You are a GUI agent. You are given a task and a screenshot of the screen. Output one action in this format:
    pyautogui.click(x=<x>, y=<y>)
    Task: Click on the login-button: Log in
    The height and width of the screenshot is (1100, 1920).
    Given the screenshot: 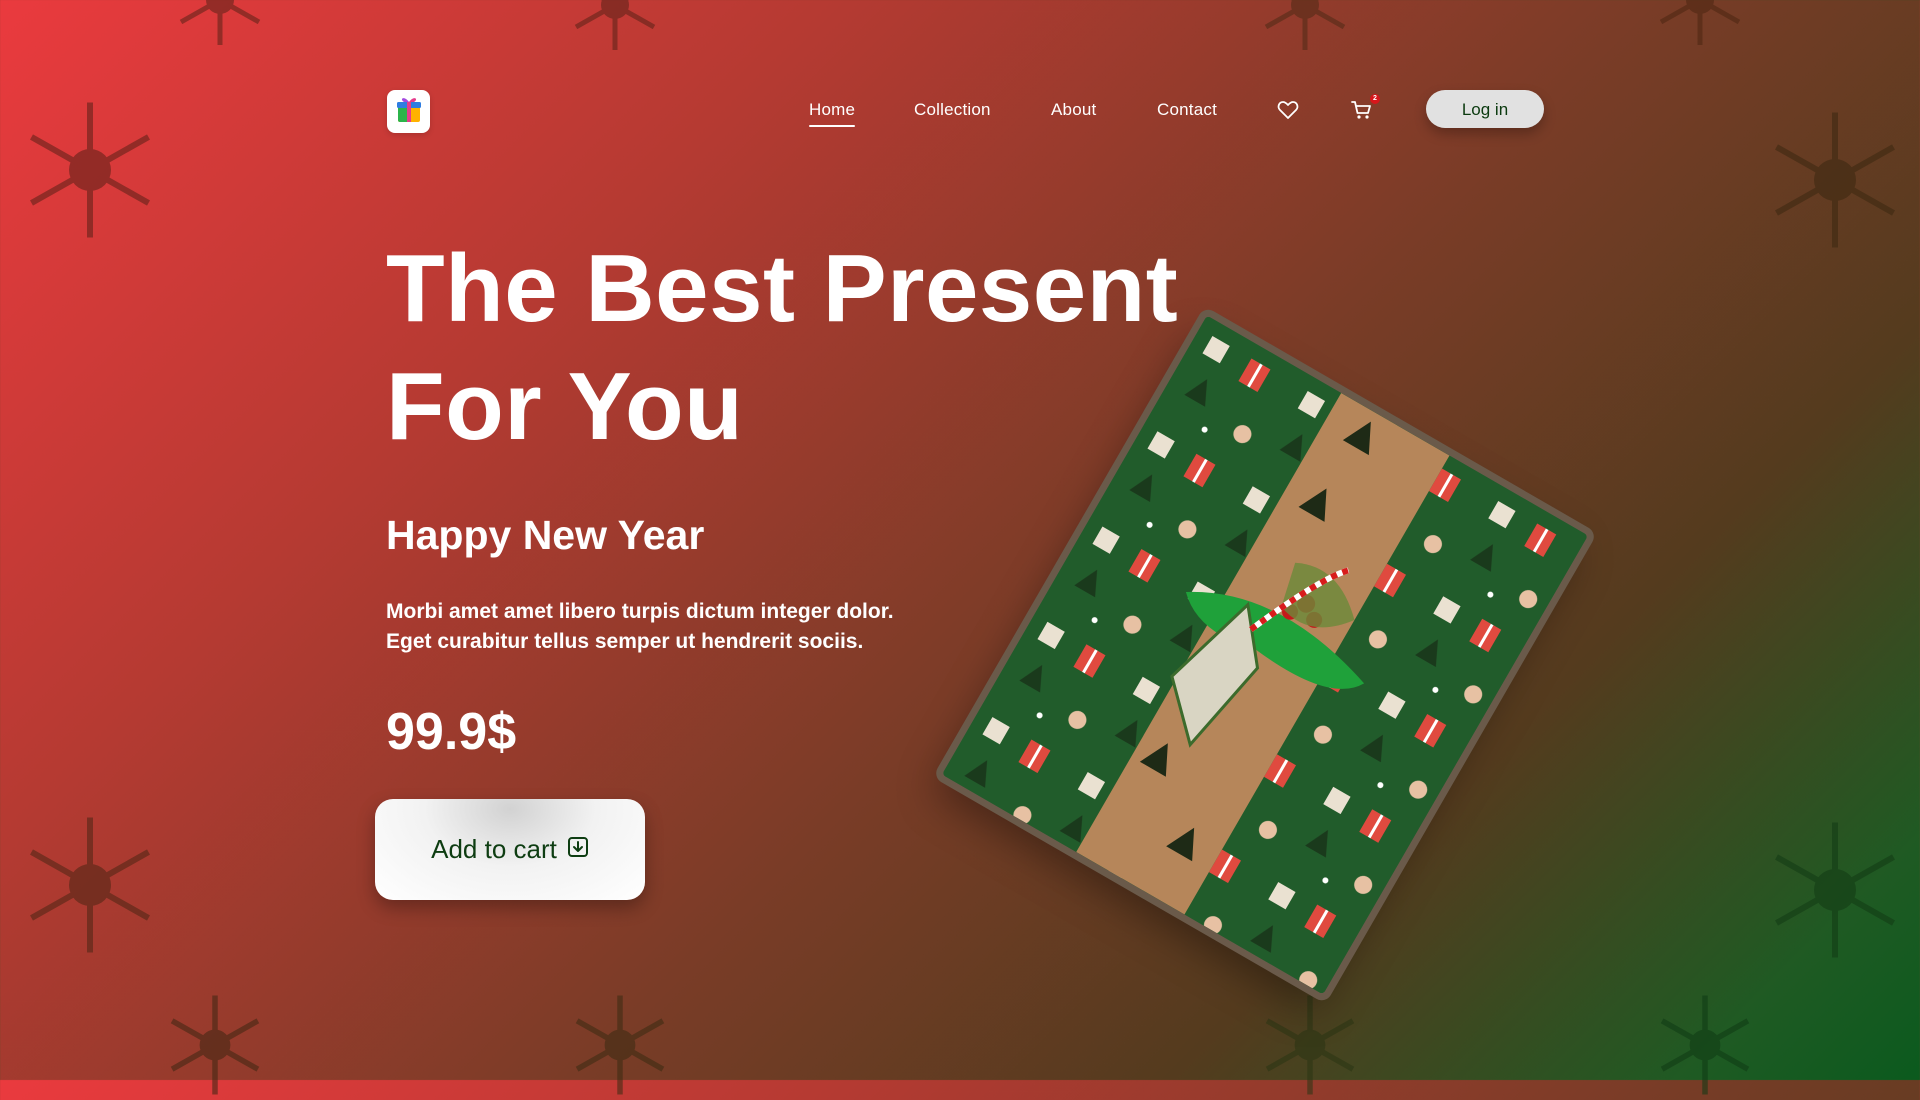 What is the action you would take?
    pyautogui.click(x=1485, y=109)
    